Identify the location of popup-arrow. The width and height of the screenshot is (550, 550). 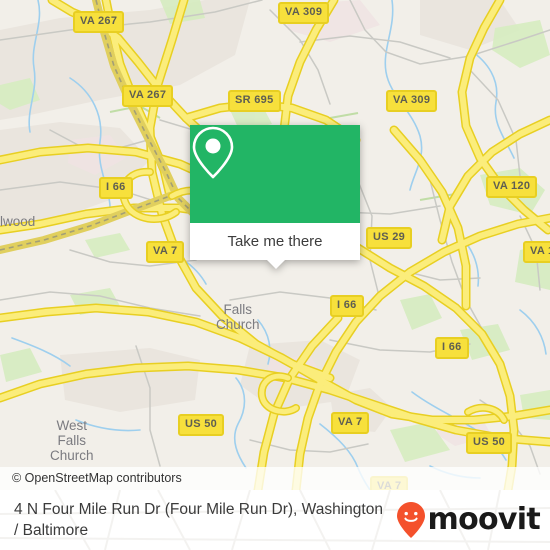
(276, 264).